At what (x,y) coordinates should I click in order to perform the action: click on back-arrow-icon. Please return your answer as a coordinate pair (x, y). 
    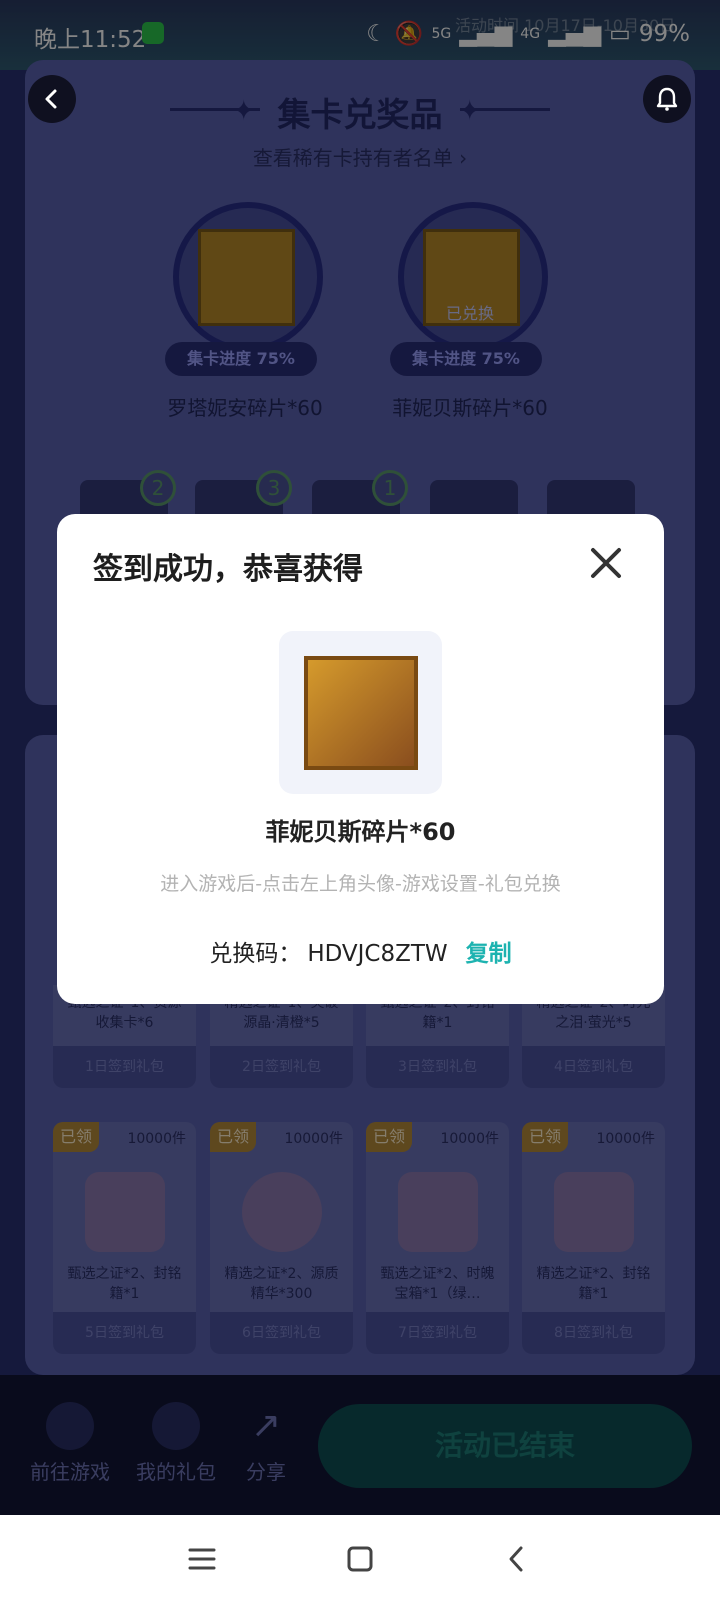
    Looking at the image, I should click on (516, 1559).